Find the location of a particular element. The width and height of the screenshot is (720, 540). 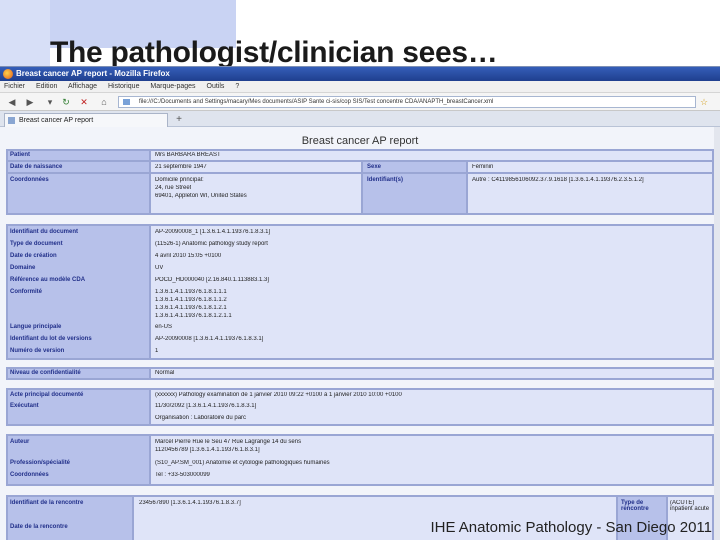

confidentiality-value: Normal is located at coordinates (165, 373).